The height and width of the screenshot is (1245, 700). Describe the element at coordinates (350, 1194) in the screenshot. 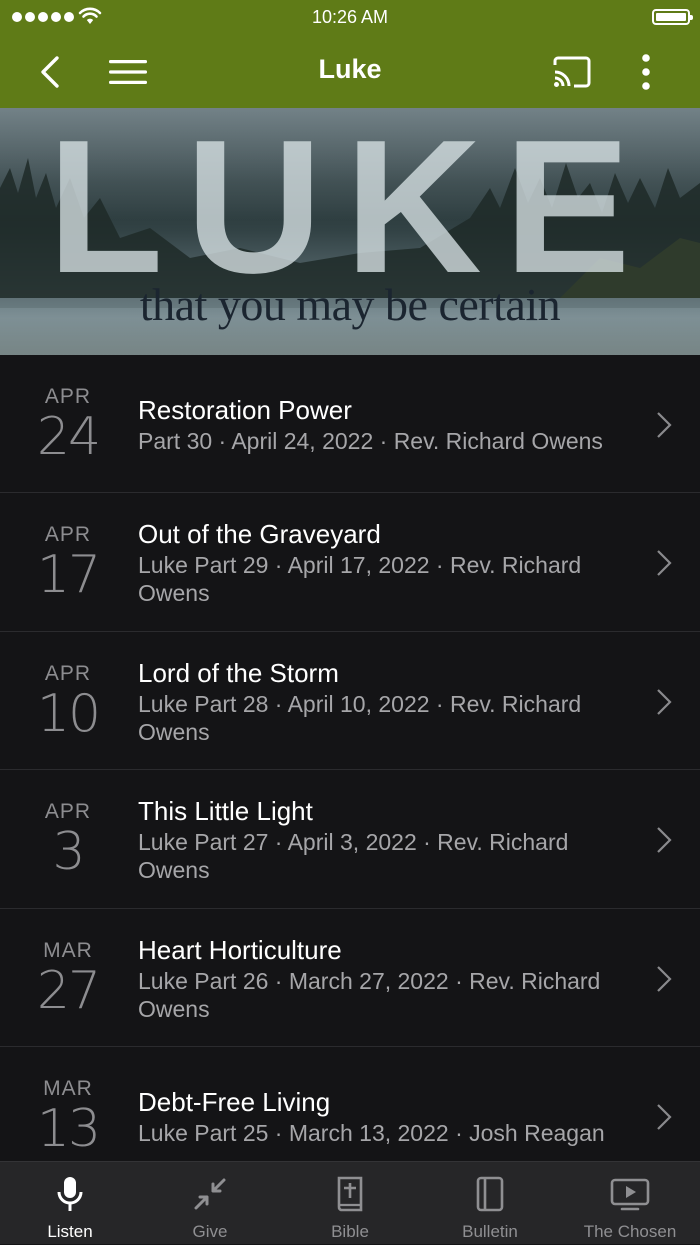

I see `bible-icon` at that location.